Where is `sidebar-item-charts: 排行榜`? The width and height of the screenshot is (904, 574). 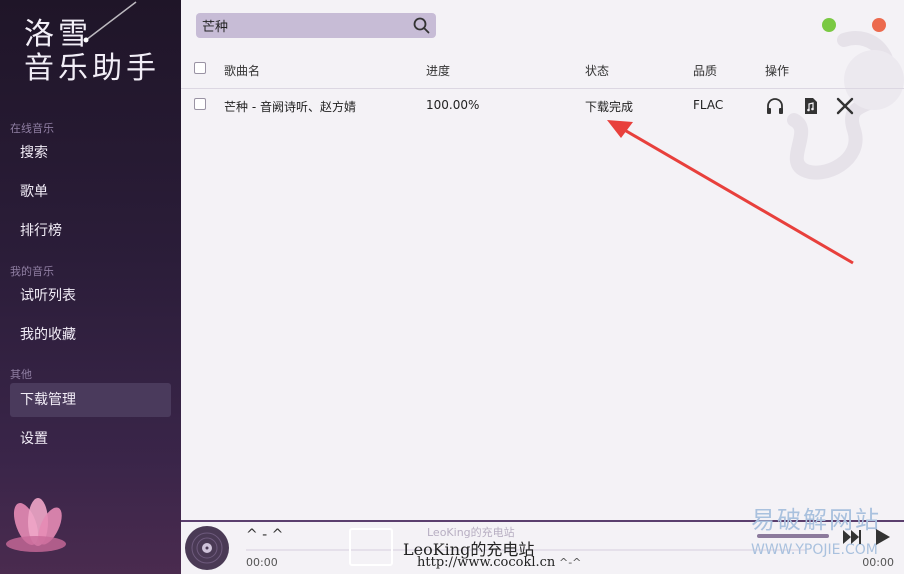
sidebar-item-charts: 排行榜 is located at coordinates (90, 231).